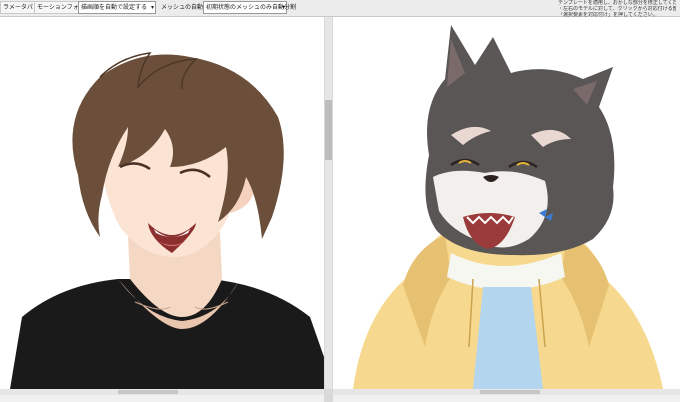 This screenshot has height=402, width=680. What do you see at coordinates (162, 398) in the screenshot?
I see `left-status-bar` at bounding box center [162, 398].